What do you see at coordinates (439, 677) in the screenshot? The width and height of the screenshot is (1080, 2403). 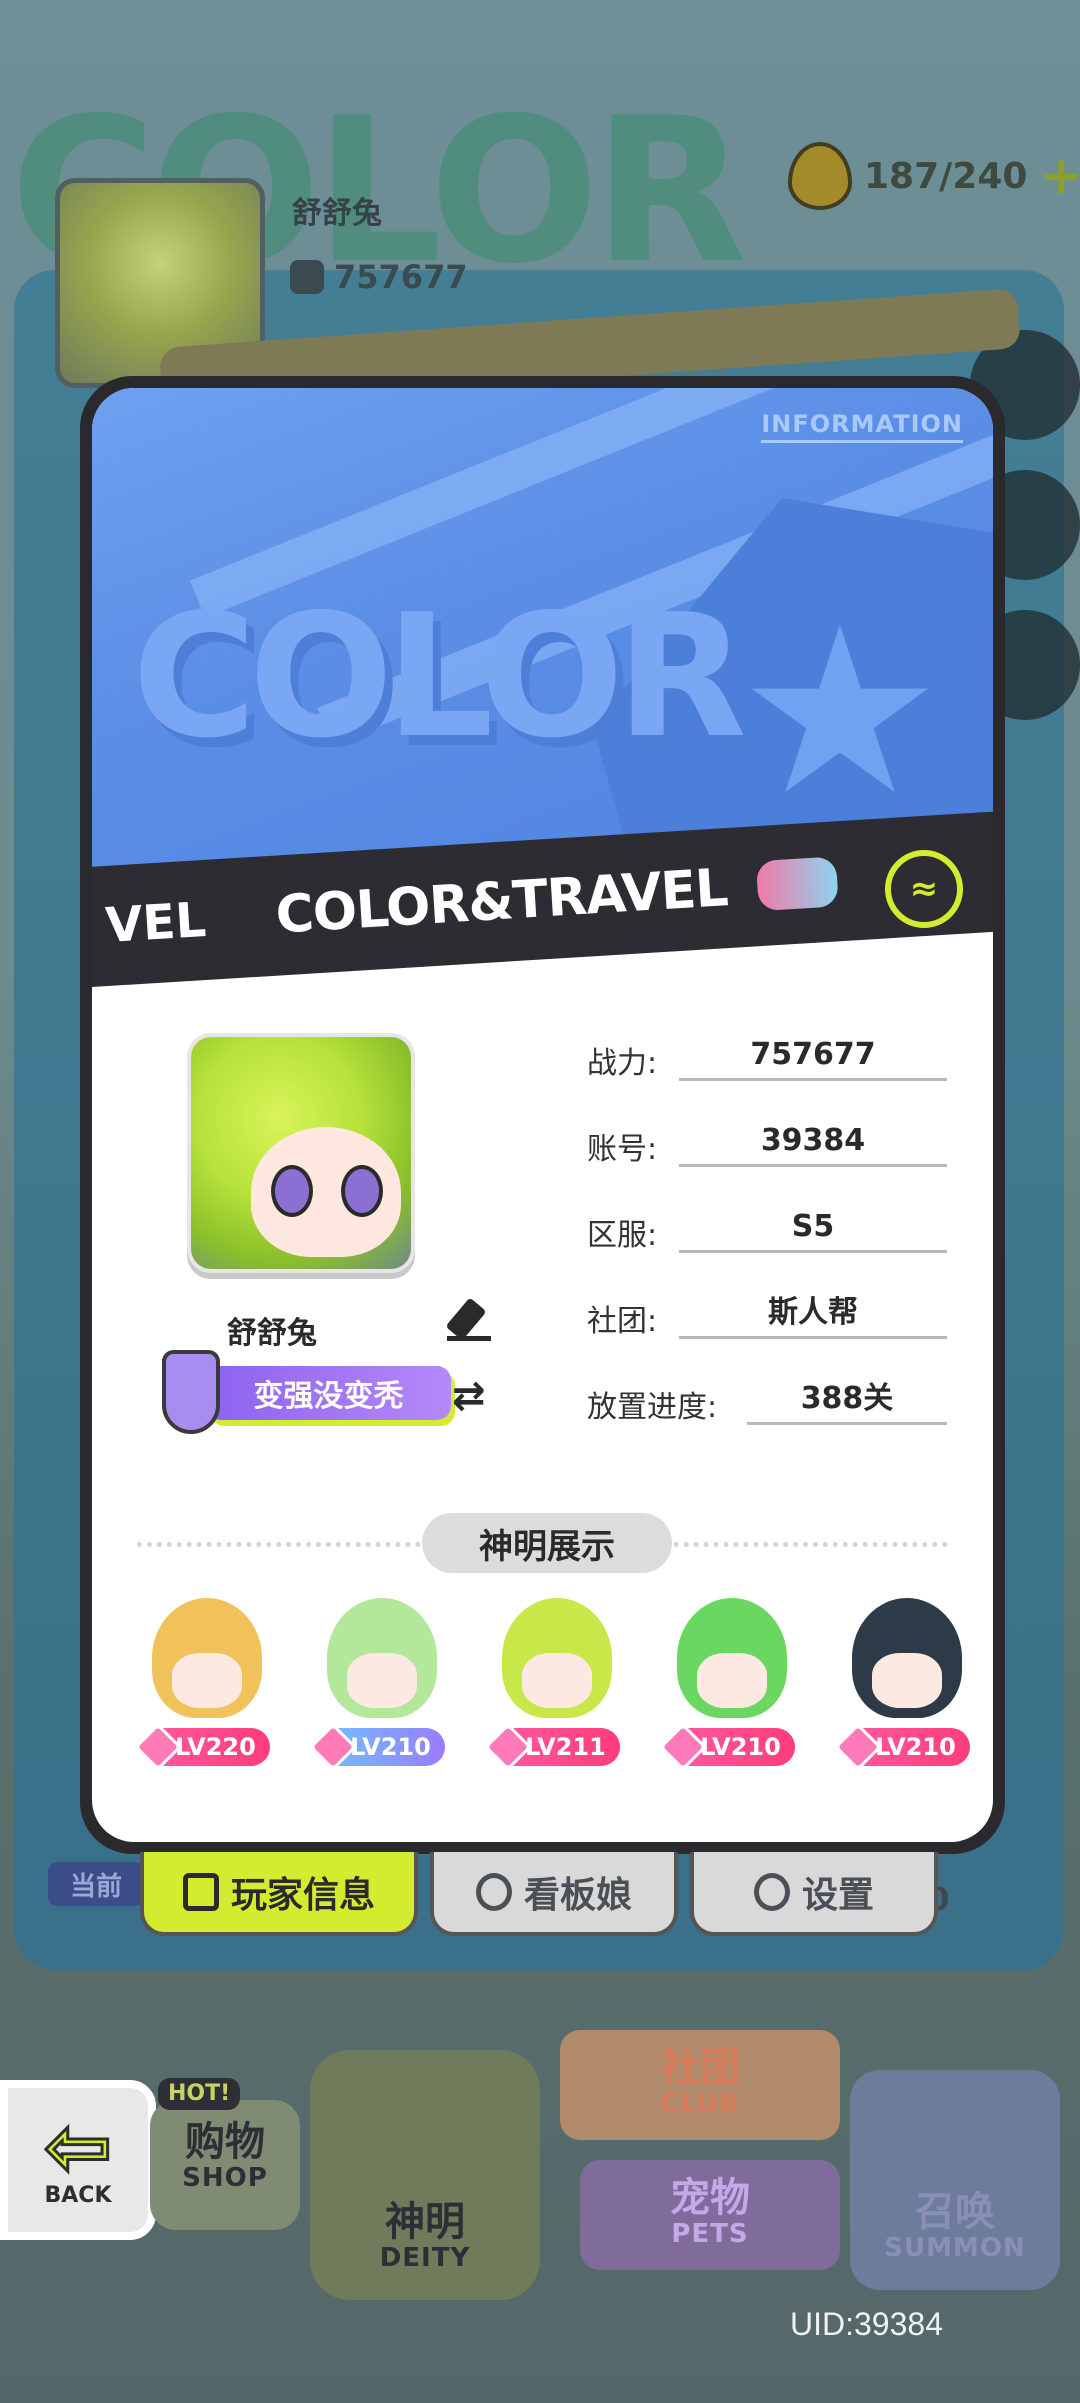 I see `banner-logo-word: COLOR` at bounding box center [439, 677].